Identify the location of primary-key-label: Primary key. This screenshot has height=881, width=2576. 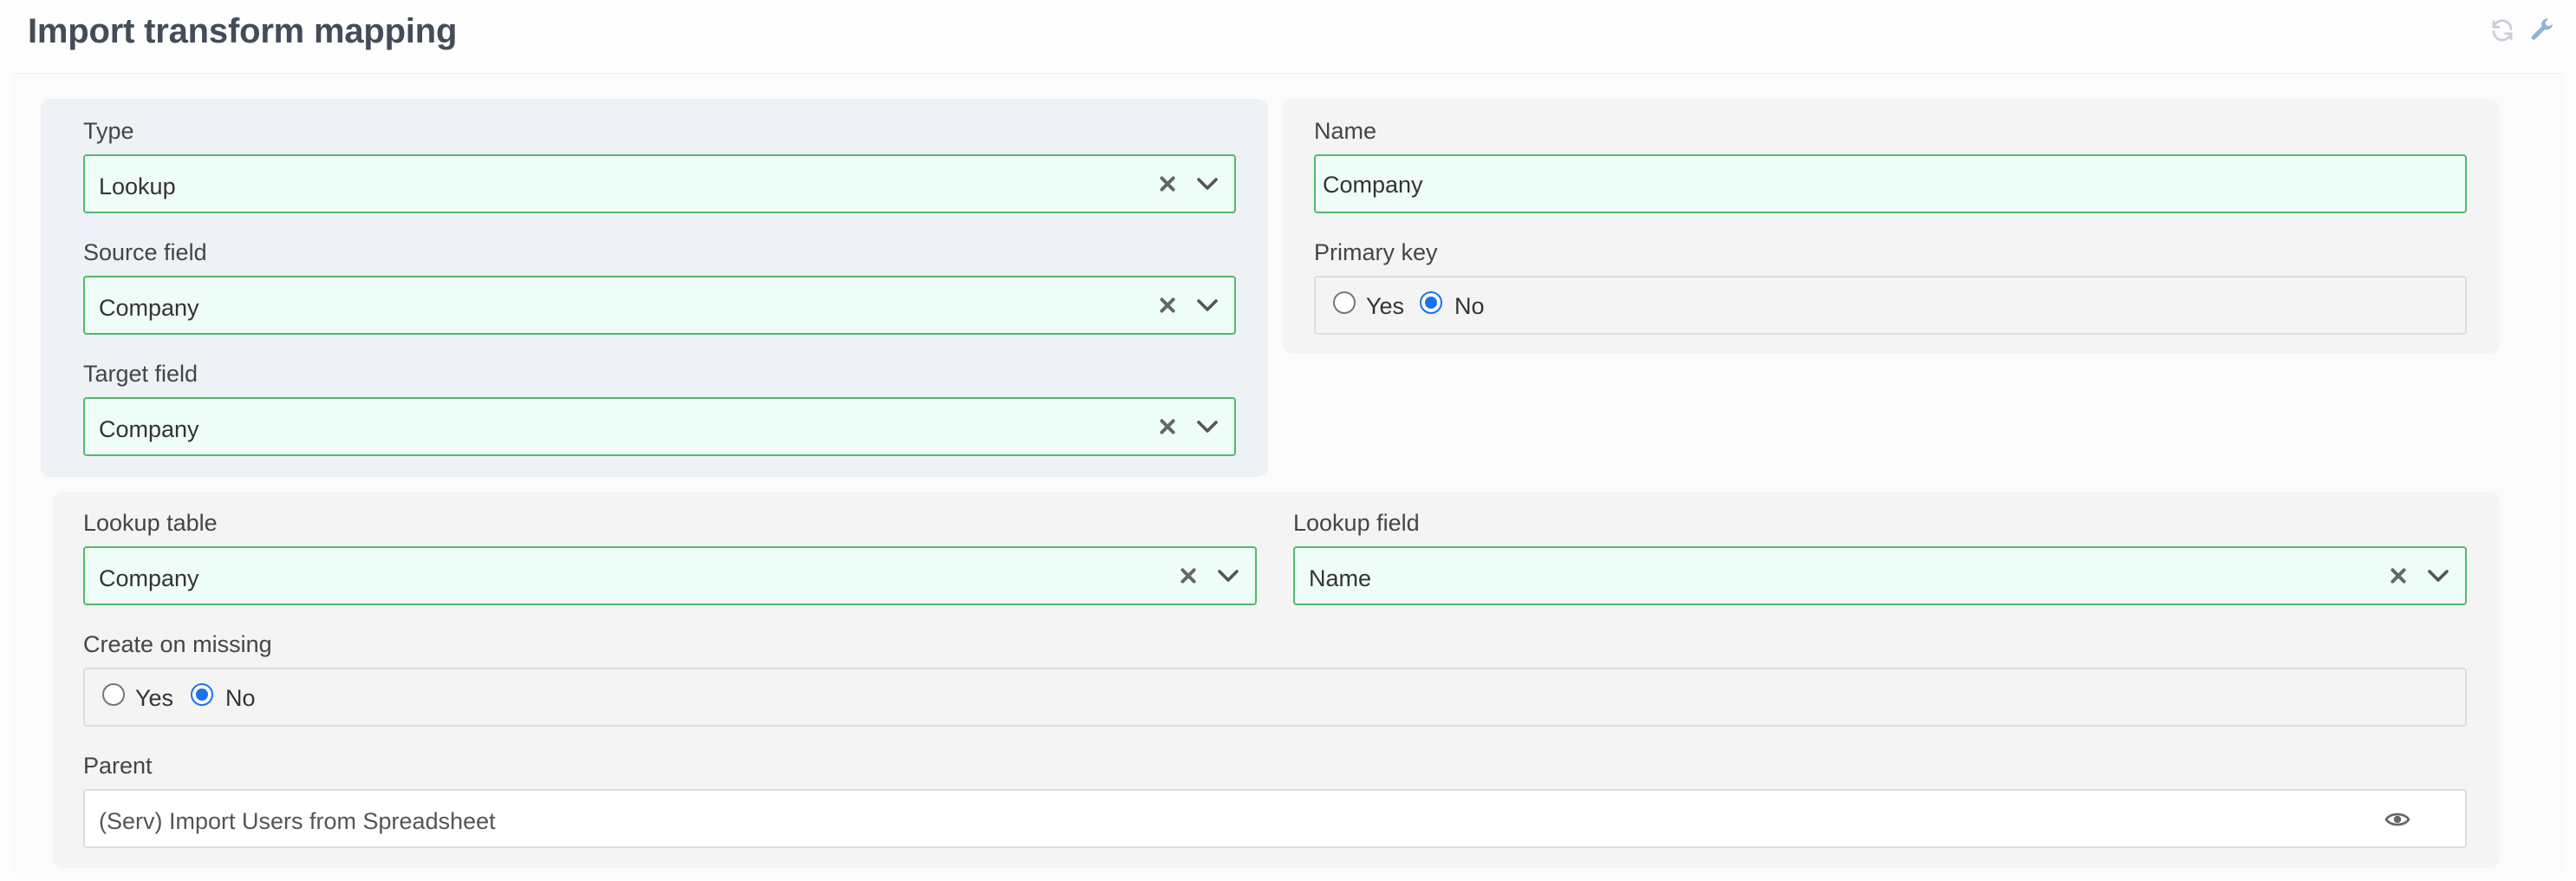
(1376, 252).